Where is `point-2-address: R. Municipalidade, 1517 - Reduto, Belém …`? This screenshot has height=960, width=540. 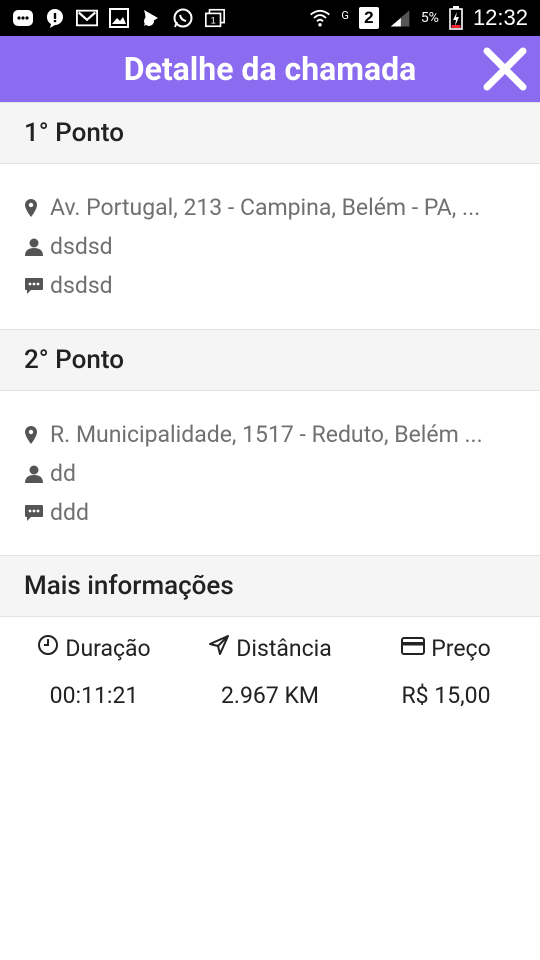 point-2-address: R. Municipalidade, 1517 - Reduto, Belém … is located at coordinates (274, 434).